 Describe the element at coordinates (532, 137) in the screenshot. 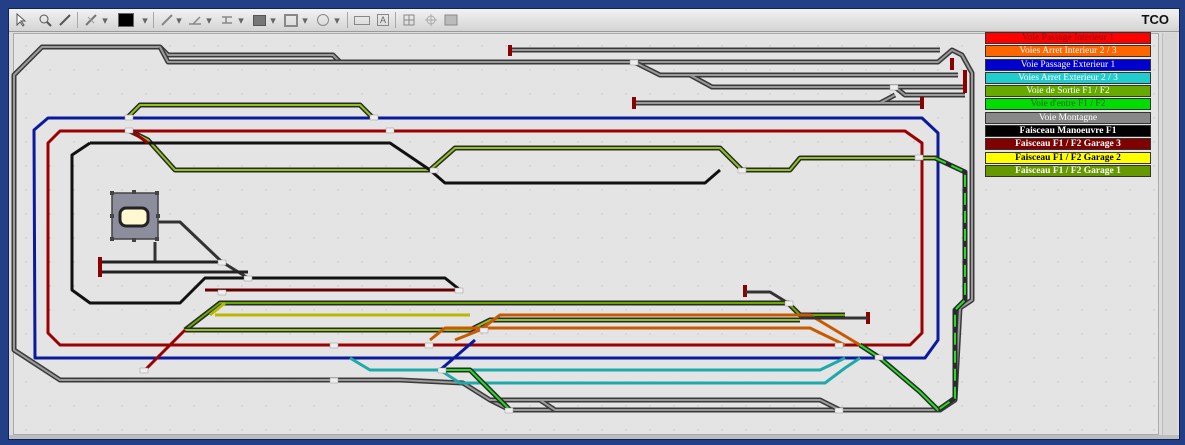

I see `track-sortie` at that location.